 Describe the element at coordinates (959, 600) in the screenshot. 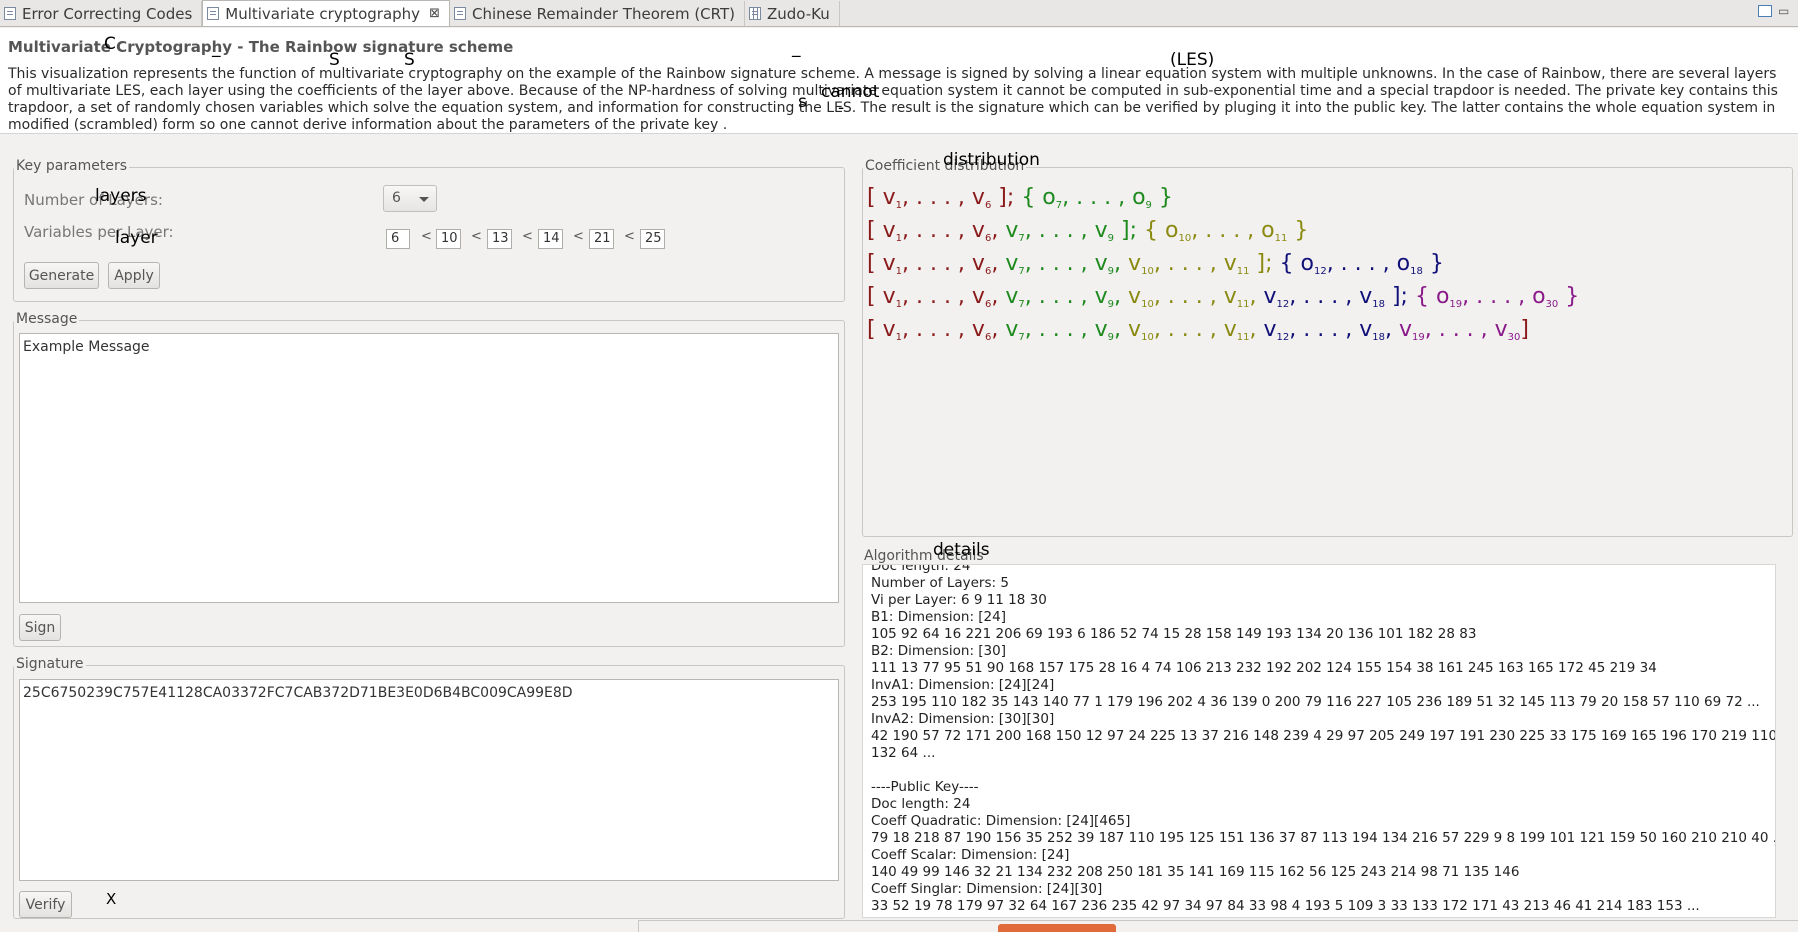

I see `details-line: Vi per Layer: 6 9 11 18 30` at that location.